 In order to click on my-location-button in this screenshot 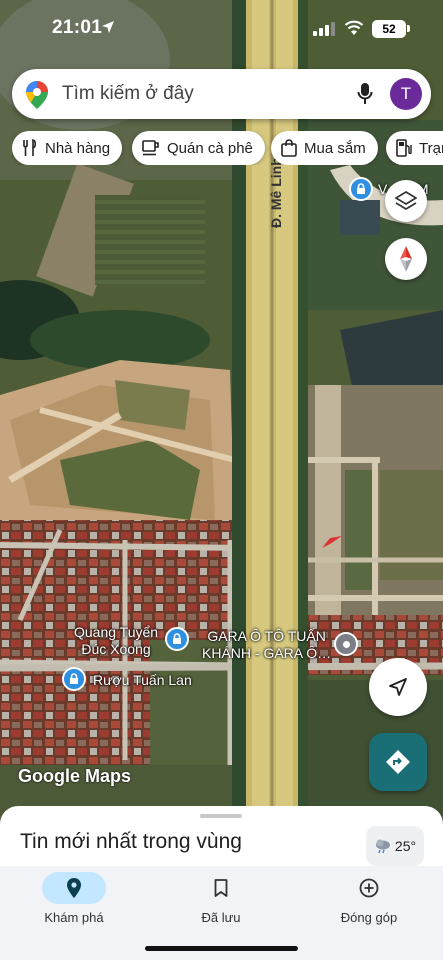, I will do `click(398, 687)`.